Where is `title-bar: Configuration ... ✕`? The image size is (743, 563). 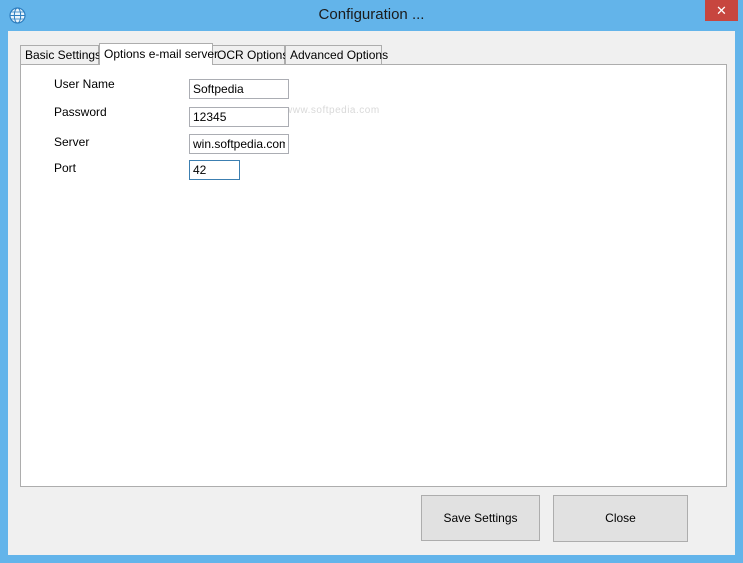 title-bar: Configuration ... ✕ is located at coordinates (371, 15).